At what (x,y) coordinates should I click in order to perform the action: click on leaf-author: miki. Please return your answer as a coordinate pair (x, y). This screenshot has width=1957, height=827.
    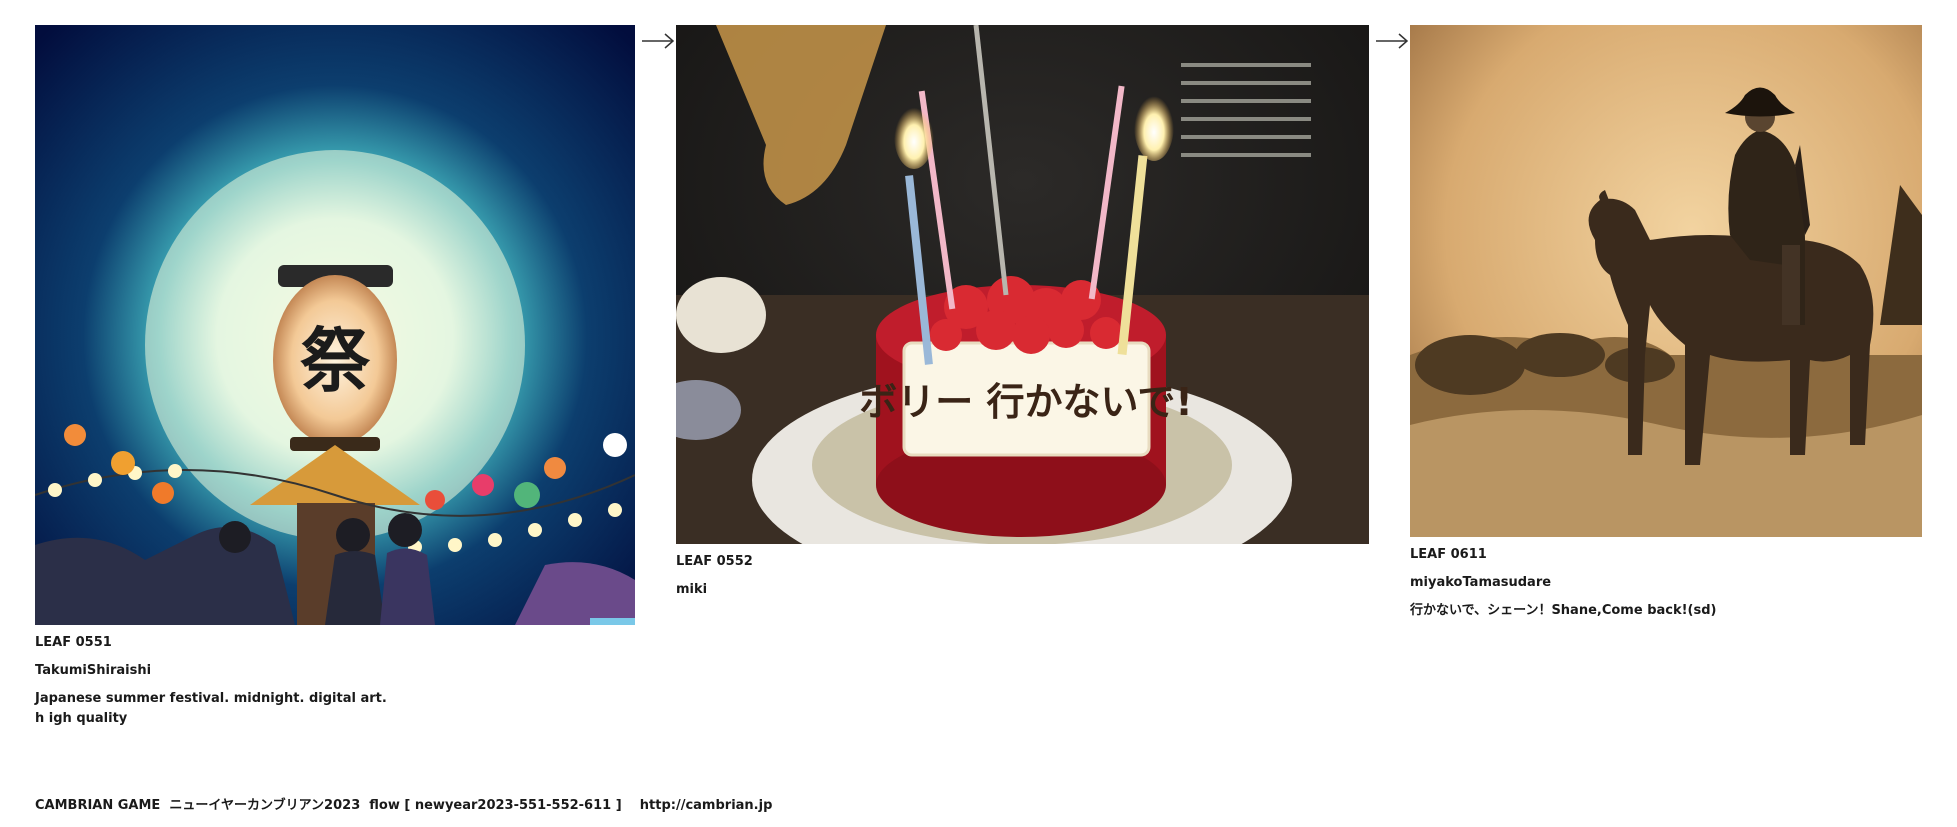
    Looking at the image, I should click on (1022, 590).